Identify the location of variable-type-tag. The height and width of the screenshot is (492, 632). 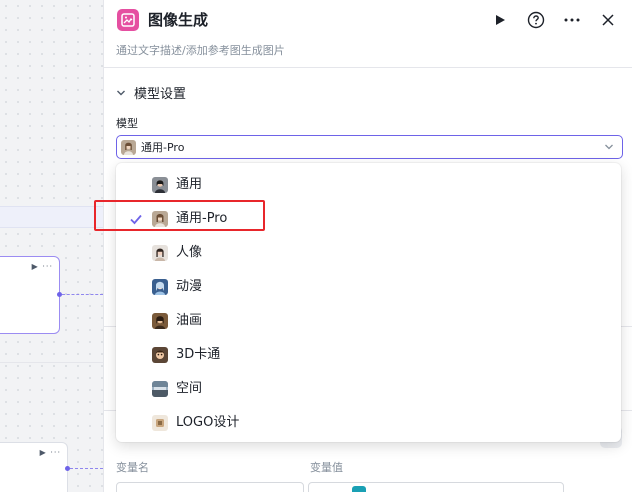
(359, 489).